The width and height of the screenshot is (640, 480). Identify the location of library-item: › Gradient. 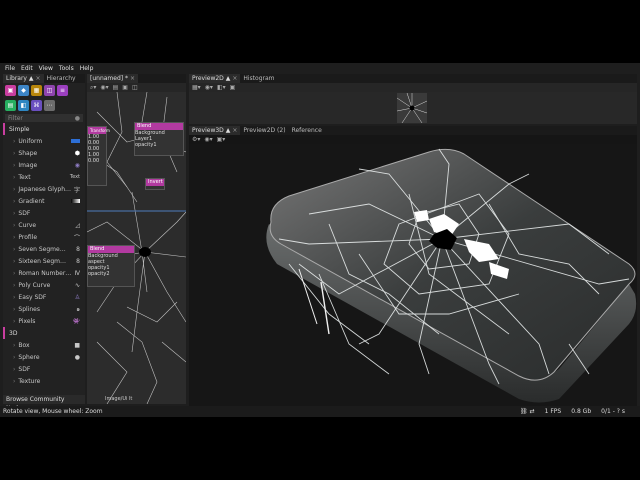
(44, 201).